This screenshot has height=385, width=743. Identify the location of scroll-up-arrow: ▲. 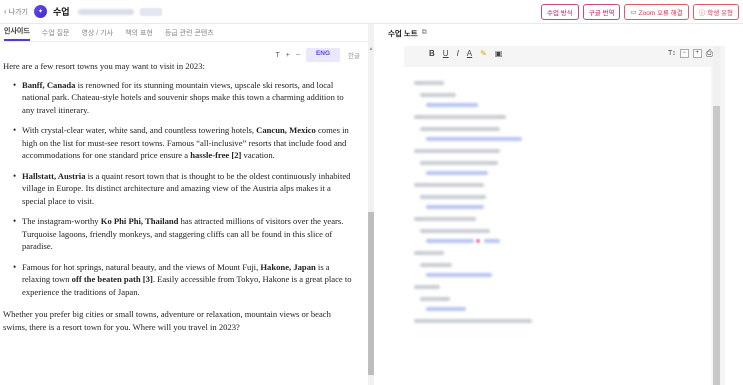
(371, 49).